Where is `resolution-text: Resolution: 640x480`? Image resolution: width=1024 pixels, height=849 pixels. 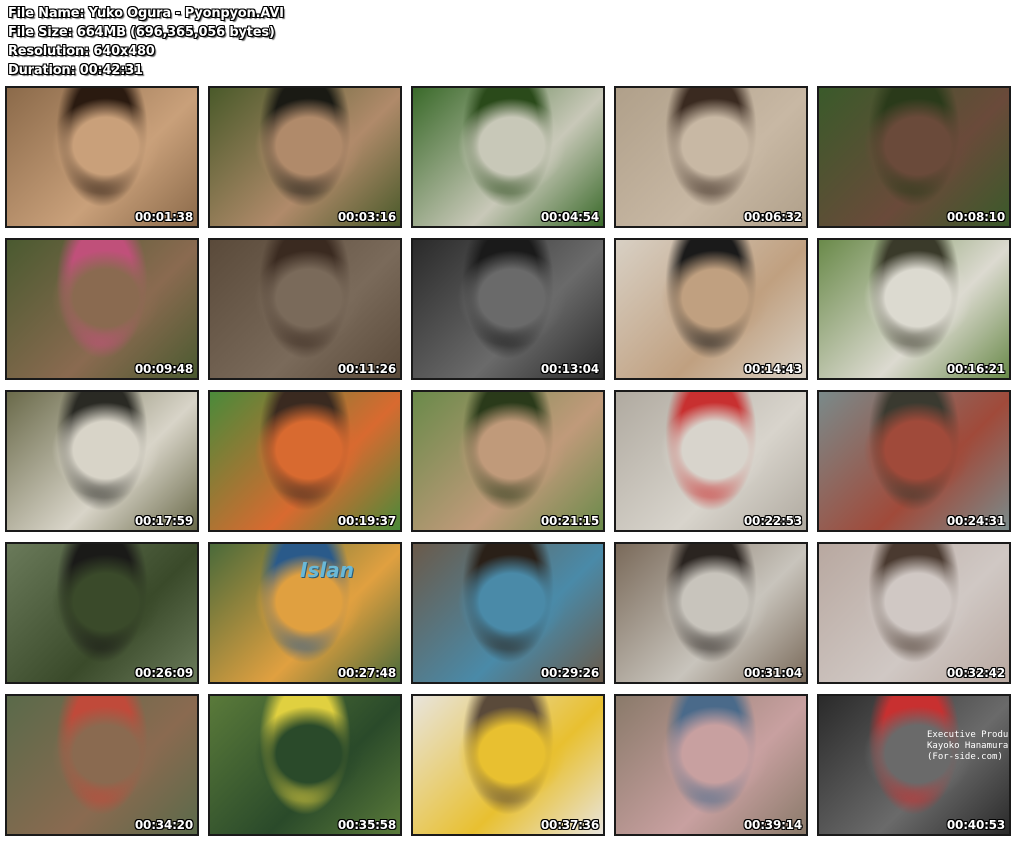
resolution-text: Resolution: 640x480 is located at coordinates (81, 51).